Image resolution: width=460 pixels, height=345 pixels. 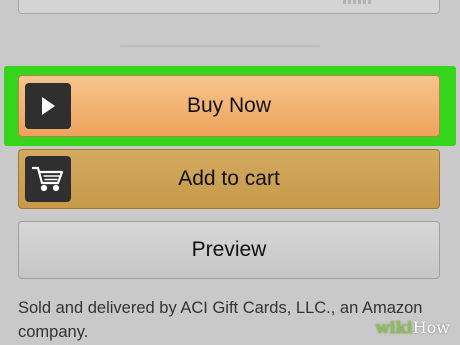 I want to click on watermark: wikiHow, so click(x=412, y=327).